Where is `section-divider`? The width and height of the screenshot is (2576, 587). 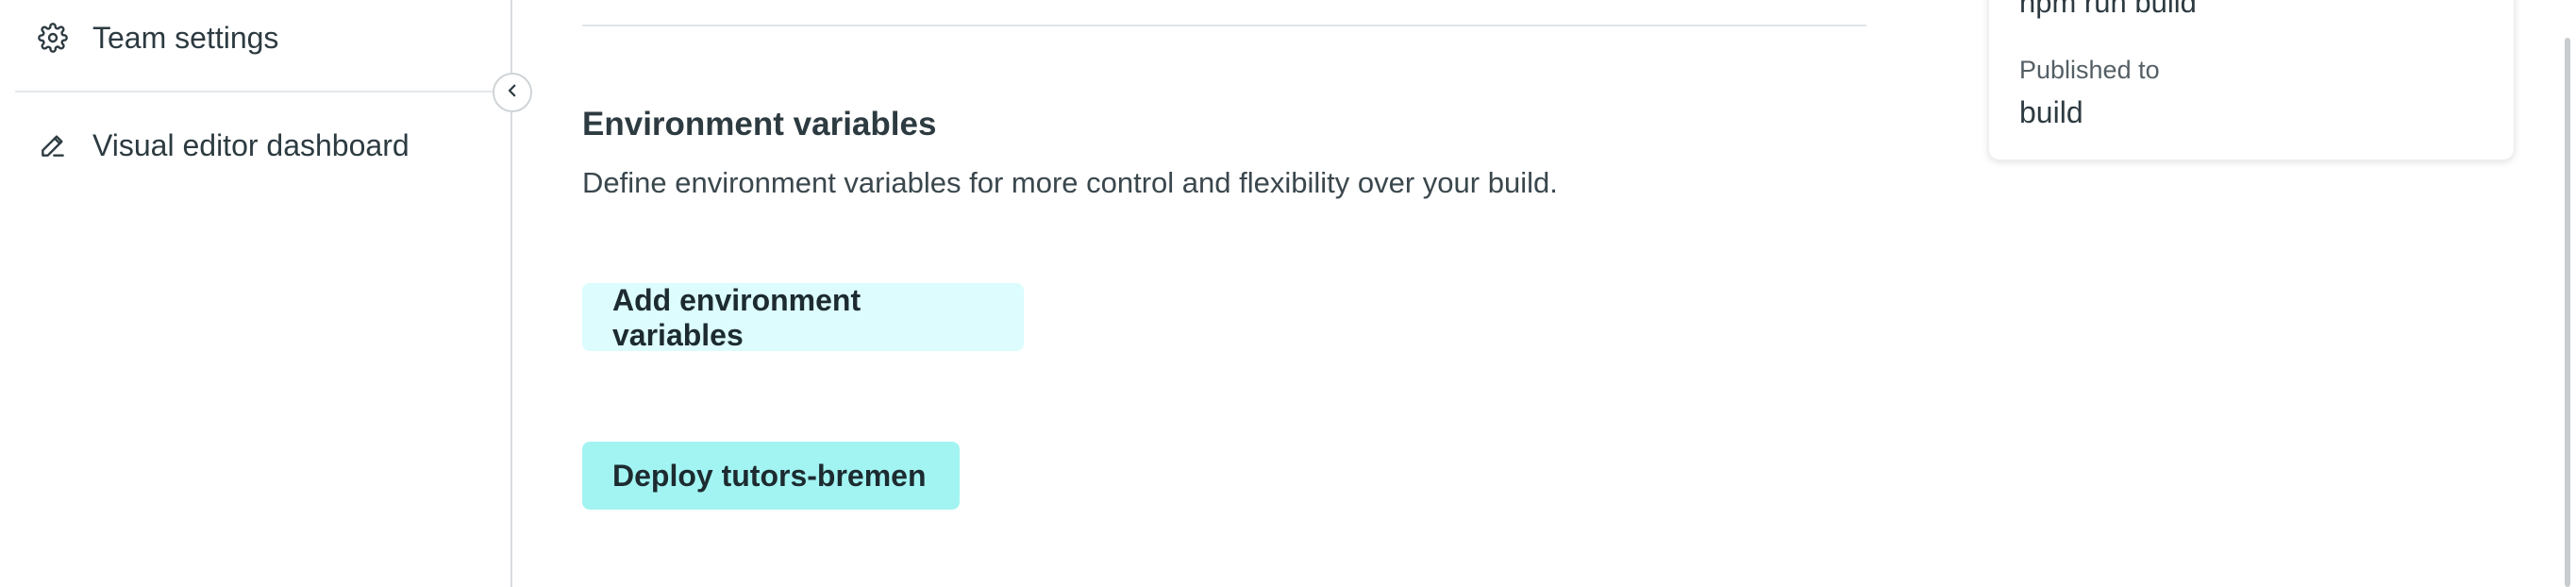
section-divider is located at coordinates (1224, 25).